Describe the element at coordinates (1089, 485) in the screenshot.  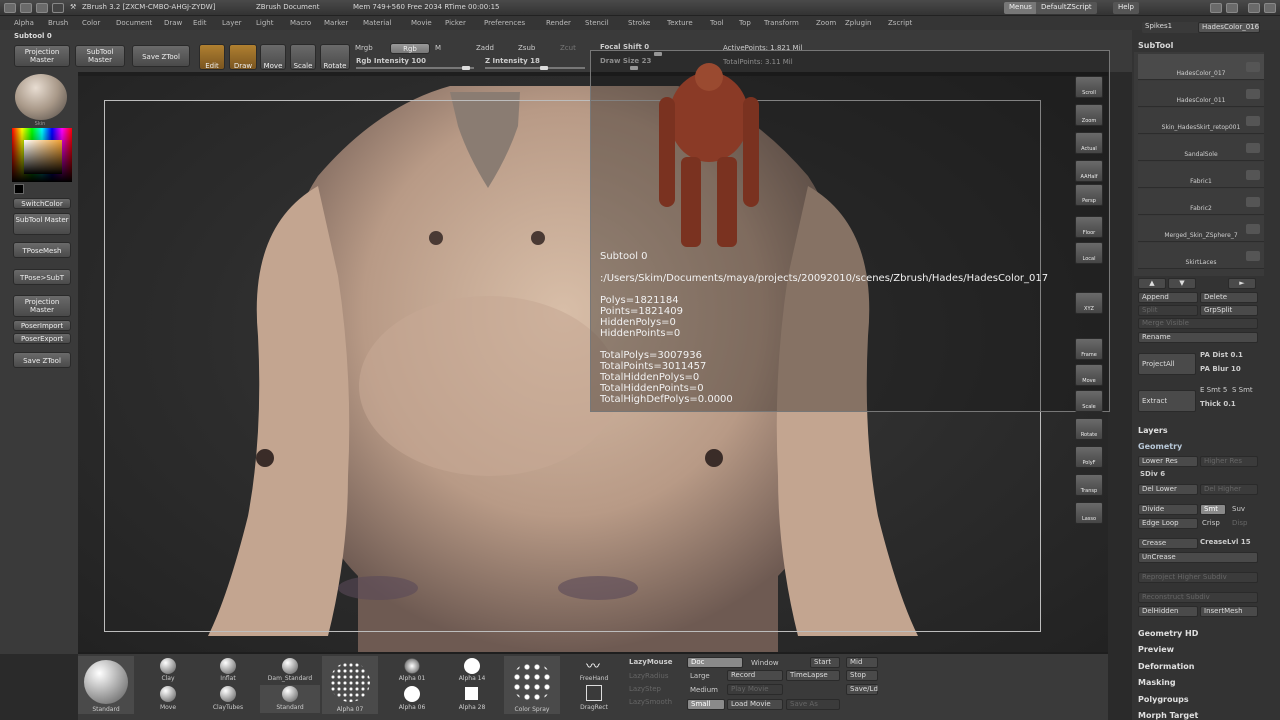
I see `transp-button: Transp` at that location.